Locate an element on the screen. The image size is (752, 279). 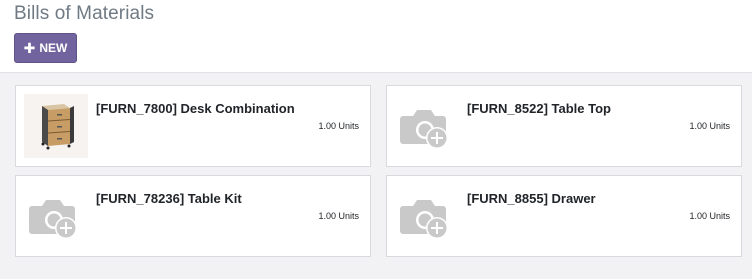
new-button-label: NEW is located at coordinates (53, 48).